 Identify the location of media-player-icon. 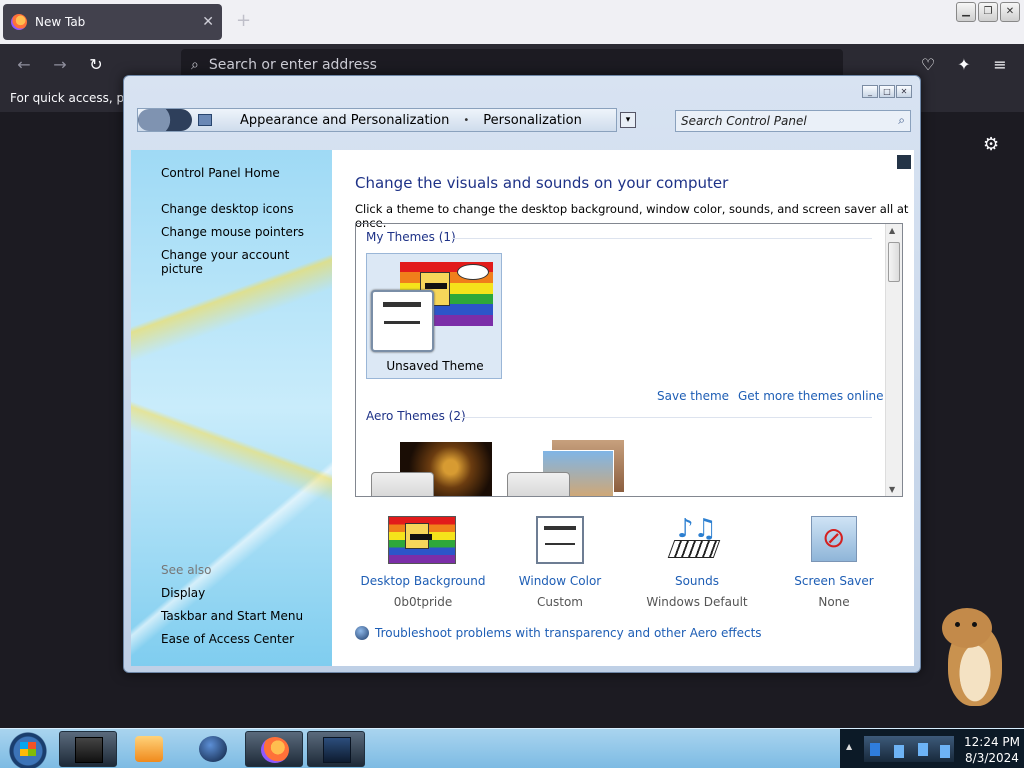
(149, 749).